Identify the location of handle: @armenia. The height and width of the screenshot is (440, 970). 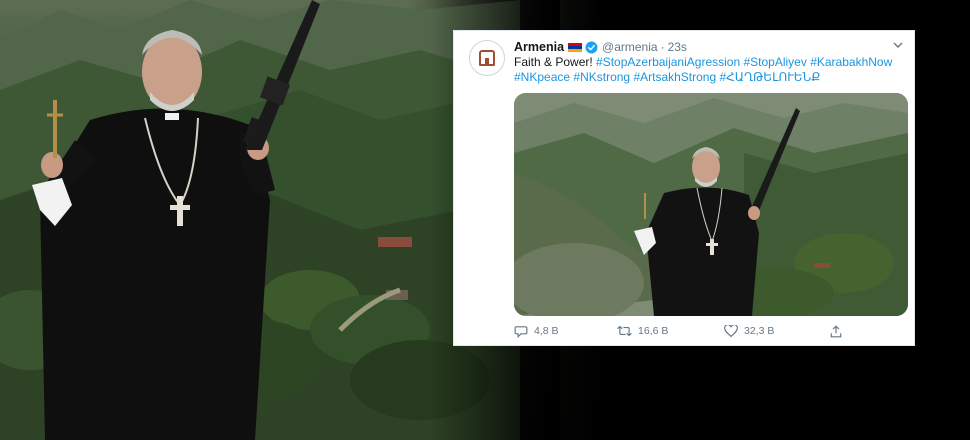
(630, 47).